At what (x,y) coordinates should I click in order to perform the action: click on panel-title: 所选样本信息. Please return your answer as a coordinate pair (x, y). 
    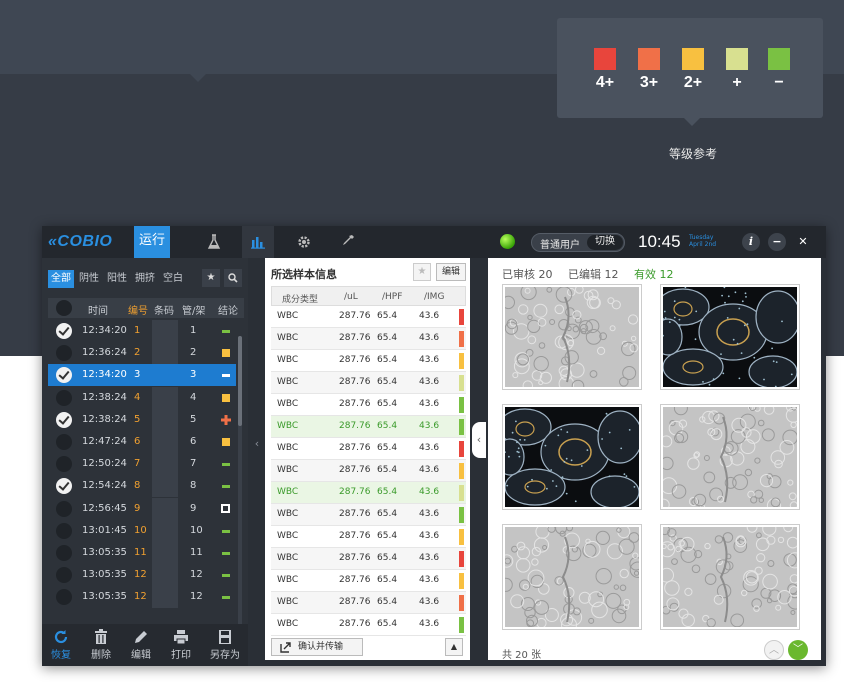
    Looking at the image, I should click on (304, 274).